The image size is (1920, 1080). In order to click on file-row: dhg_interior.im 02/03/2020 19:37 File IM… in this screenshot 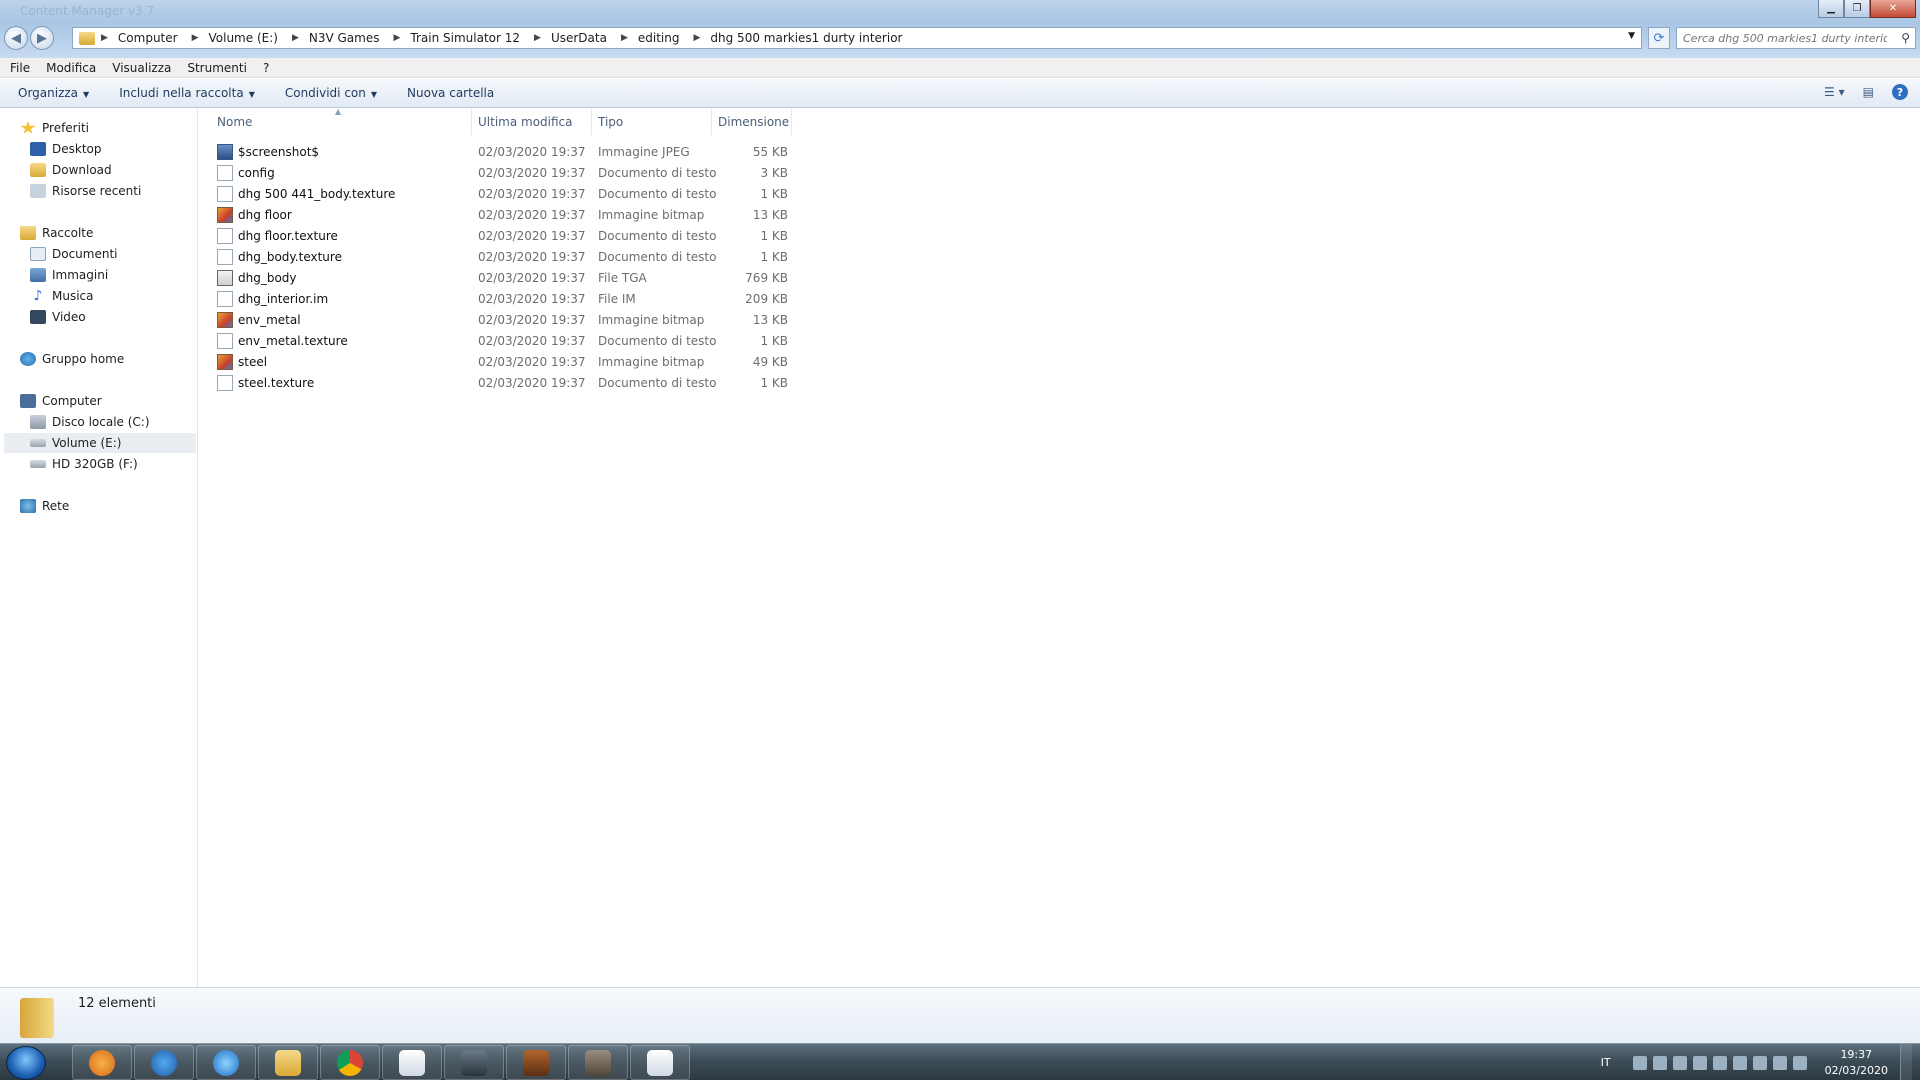, I will do `click(602, 298)`.